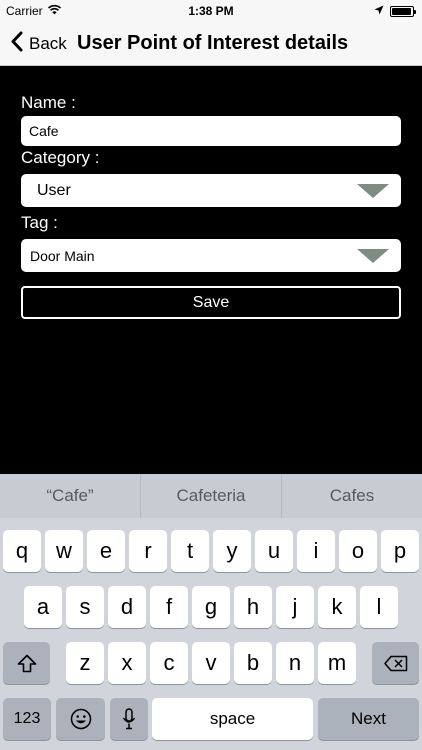 This screenshot has width=422, height=750. I want to click on tag-select: Door Main, so click(211, 255).